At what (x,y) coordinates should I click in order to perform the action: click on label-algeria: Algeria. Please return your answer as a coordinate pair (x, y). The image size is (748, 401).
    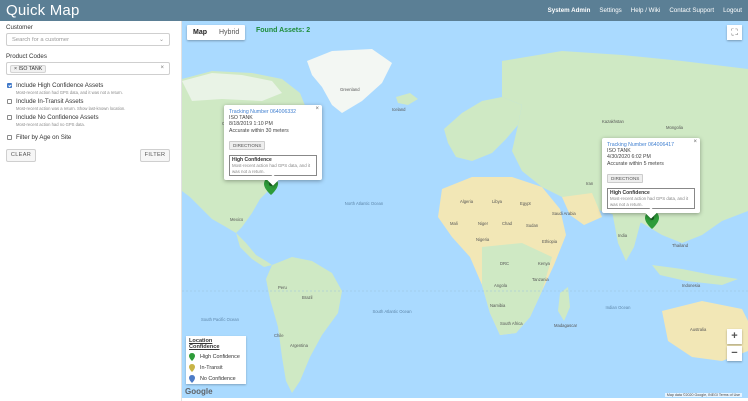
    Looking at the image, I should click on (467, 201).